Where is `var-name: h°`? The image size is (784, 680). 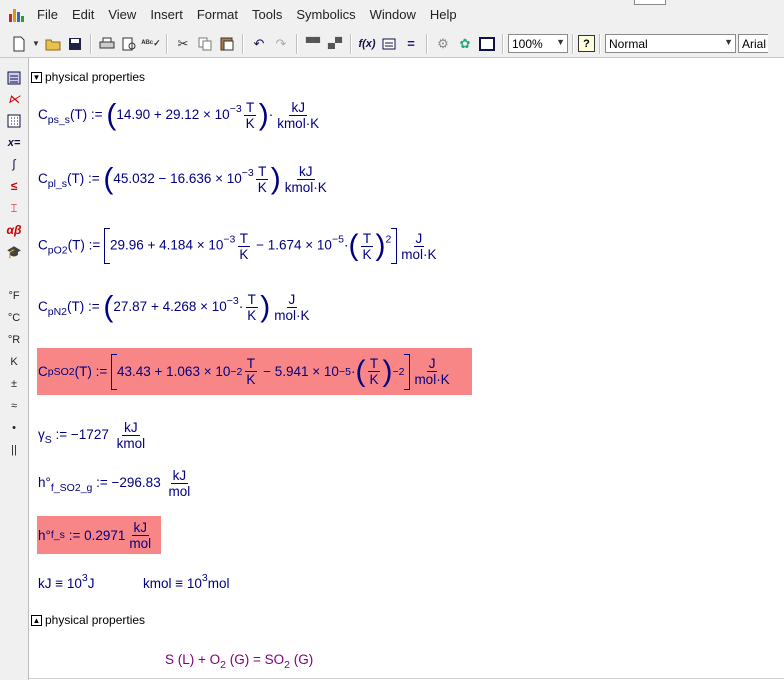 var-name: h° is located at coordinates (44, 483).